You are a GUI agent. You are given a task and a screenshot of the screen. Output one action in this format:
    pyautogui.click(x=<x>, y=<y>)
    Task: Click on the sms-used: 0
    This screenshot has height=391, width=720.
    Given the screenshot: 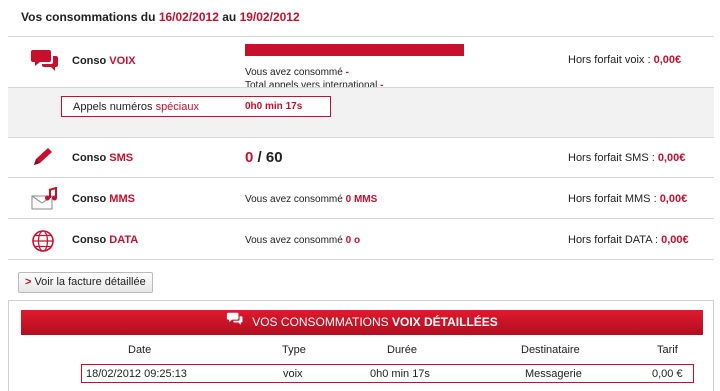 What is the action you would take?
    pyautogui.click(x=249, y=157)
    